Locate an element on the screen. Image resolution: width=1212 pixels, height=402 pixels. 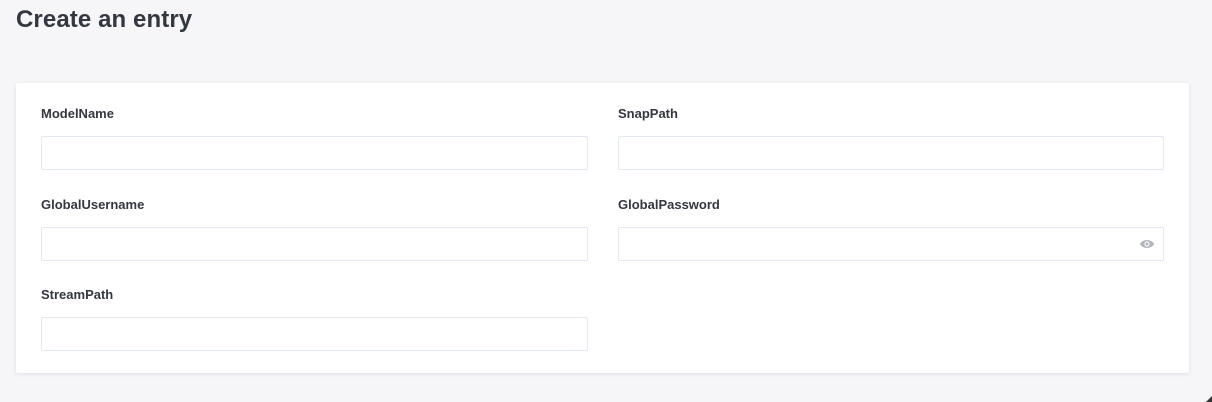
global-username-input is located at coordinates (314, 244).